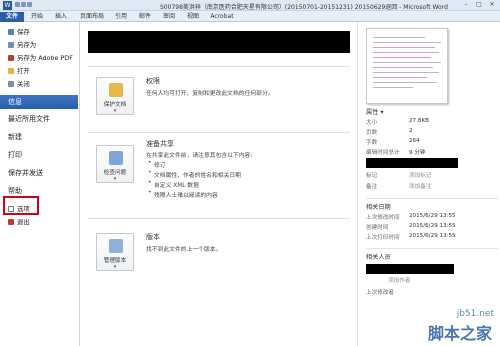 Image resolution: width=500 pixels, height=346 pixels. I want to click on nav-info: 信息, so click(39, 102).